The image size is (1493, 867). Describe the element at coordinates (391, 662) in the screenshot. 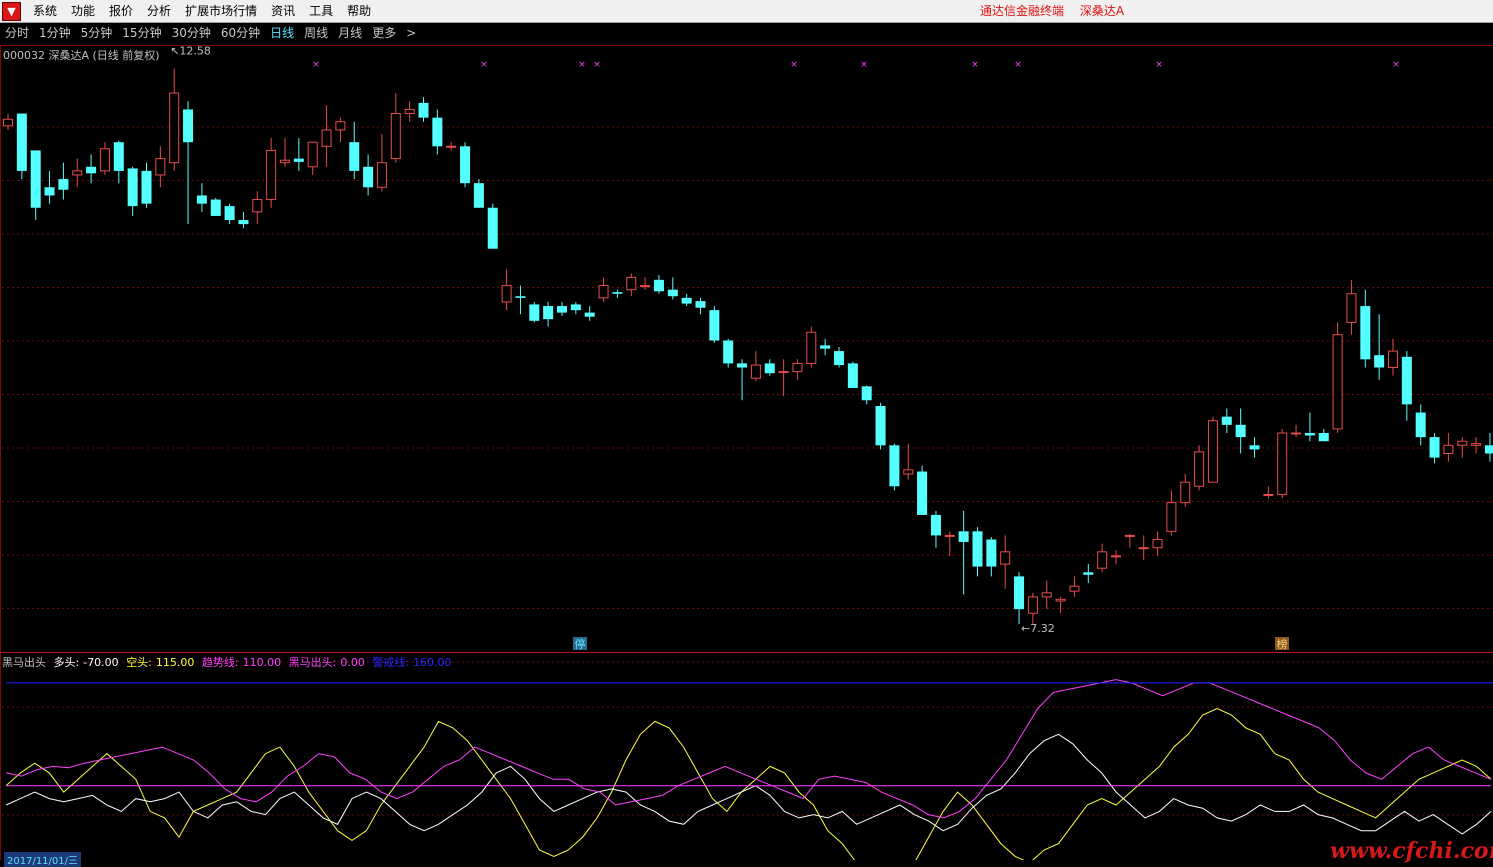

I see `jingjie-label: 警戒线:` at that location.